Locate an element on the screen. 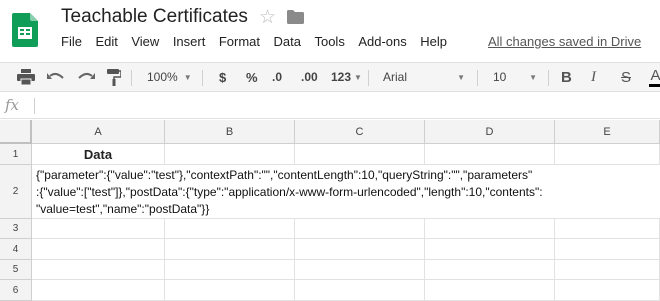 This screenshot has width=660, height=301. cell-b6 is located at coordinates (230, 290).